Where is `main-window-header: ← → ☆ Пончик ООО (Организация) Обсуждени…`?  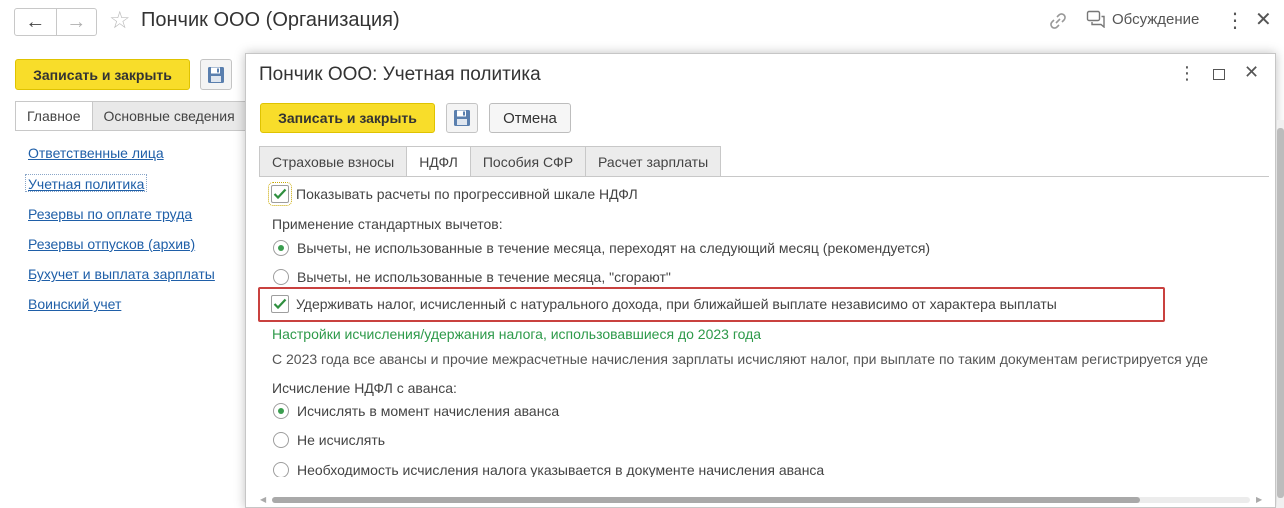
main-window-header: ← → ☆ Пончик ООО (Организация) Обсуждени… is located at coordinates (642, 22).